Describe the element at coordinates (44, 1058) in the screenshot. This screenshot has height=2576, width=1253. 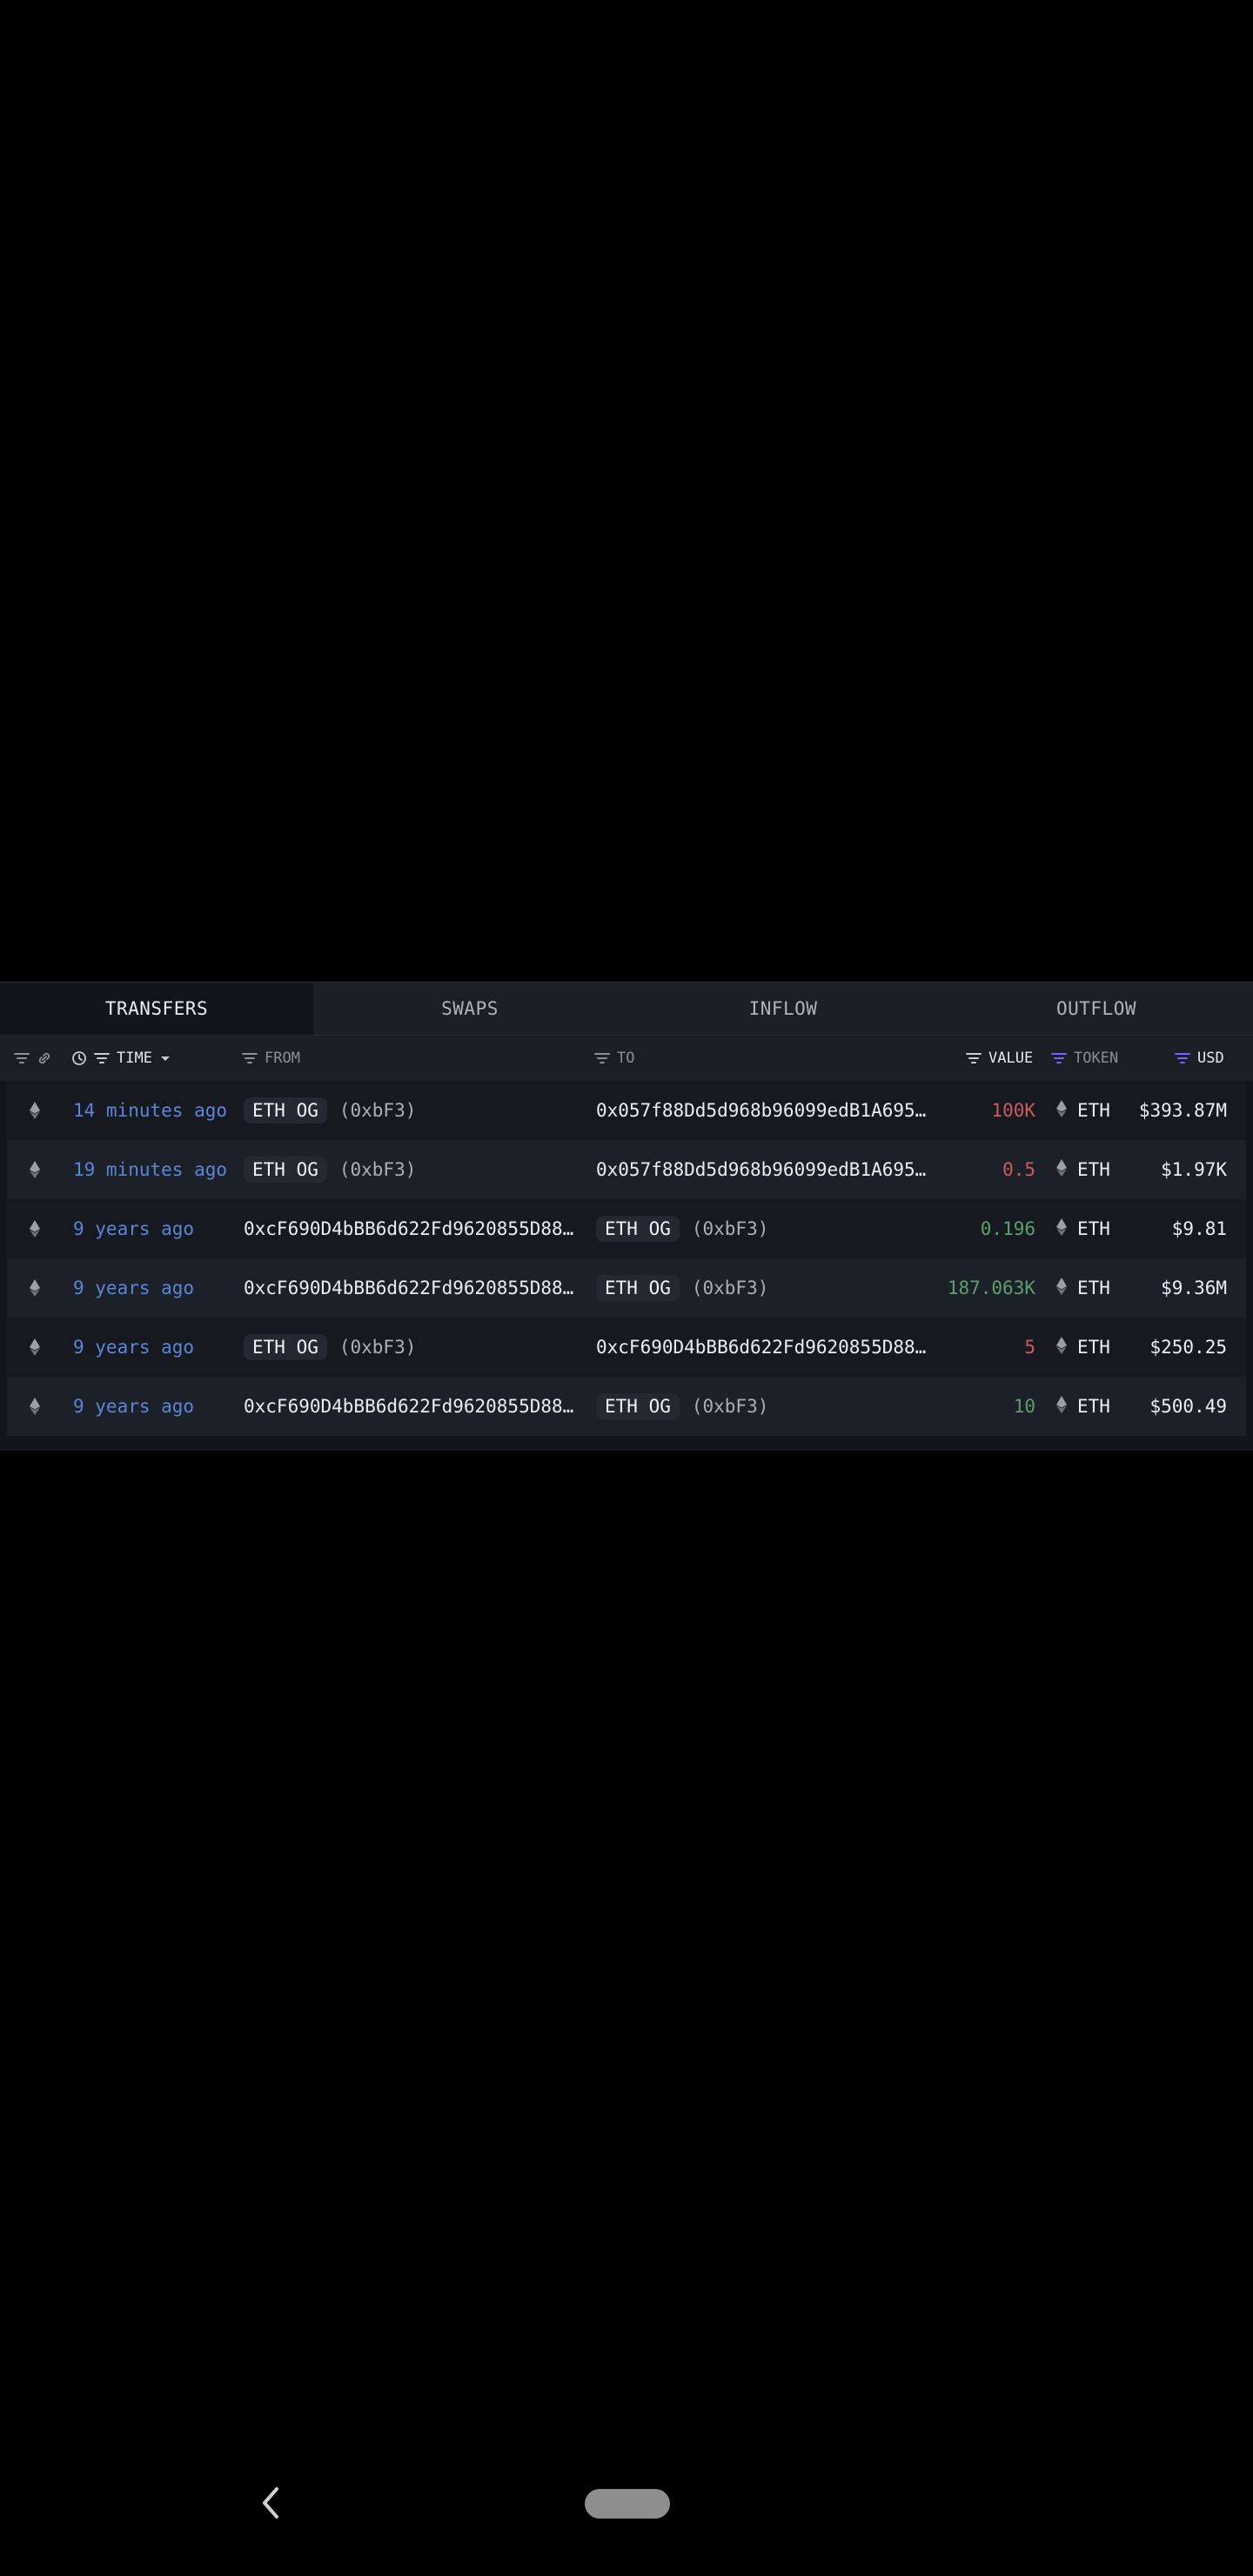
I see `link-icon` at that location.